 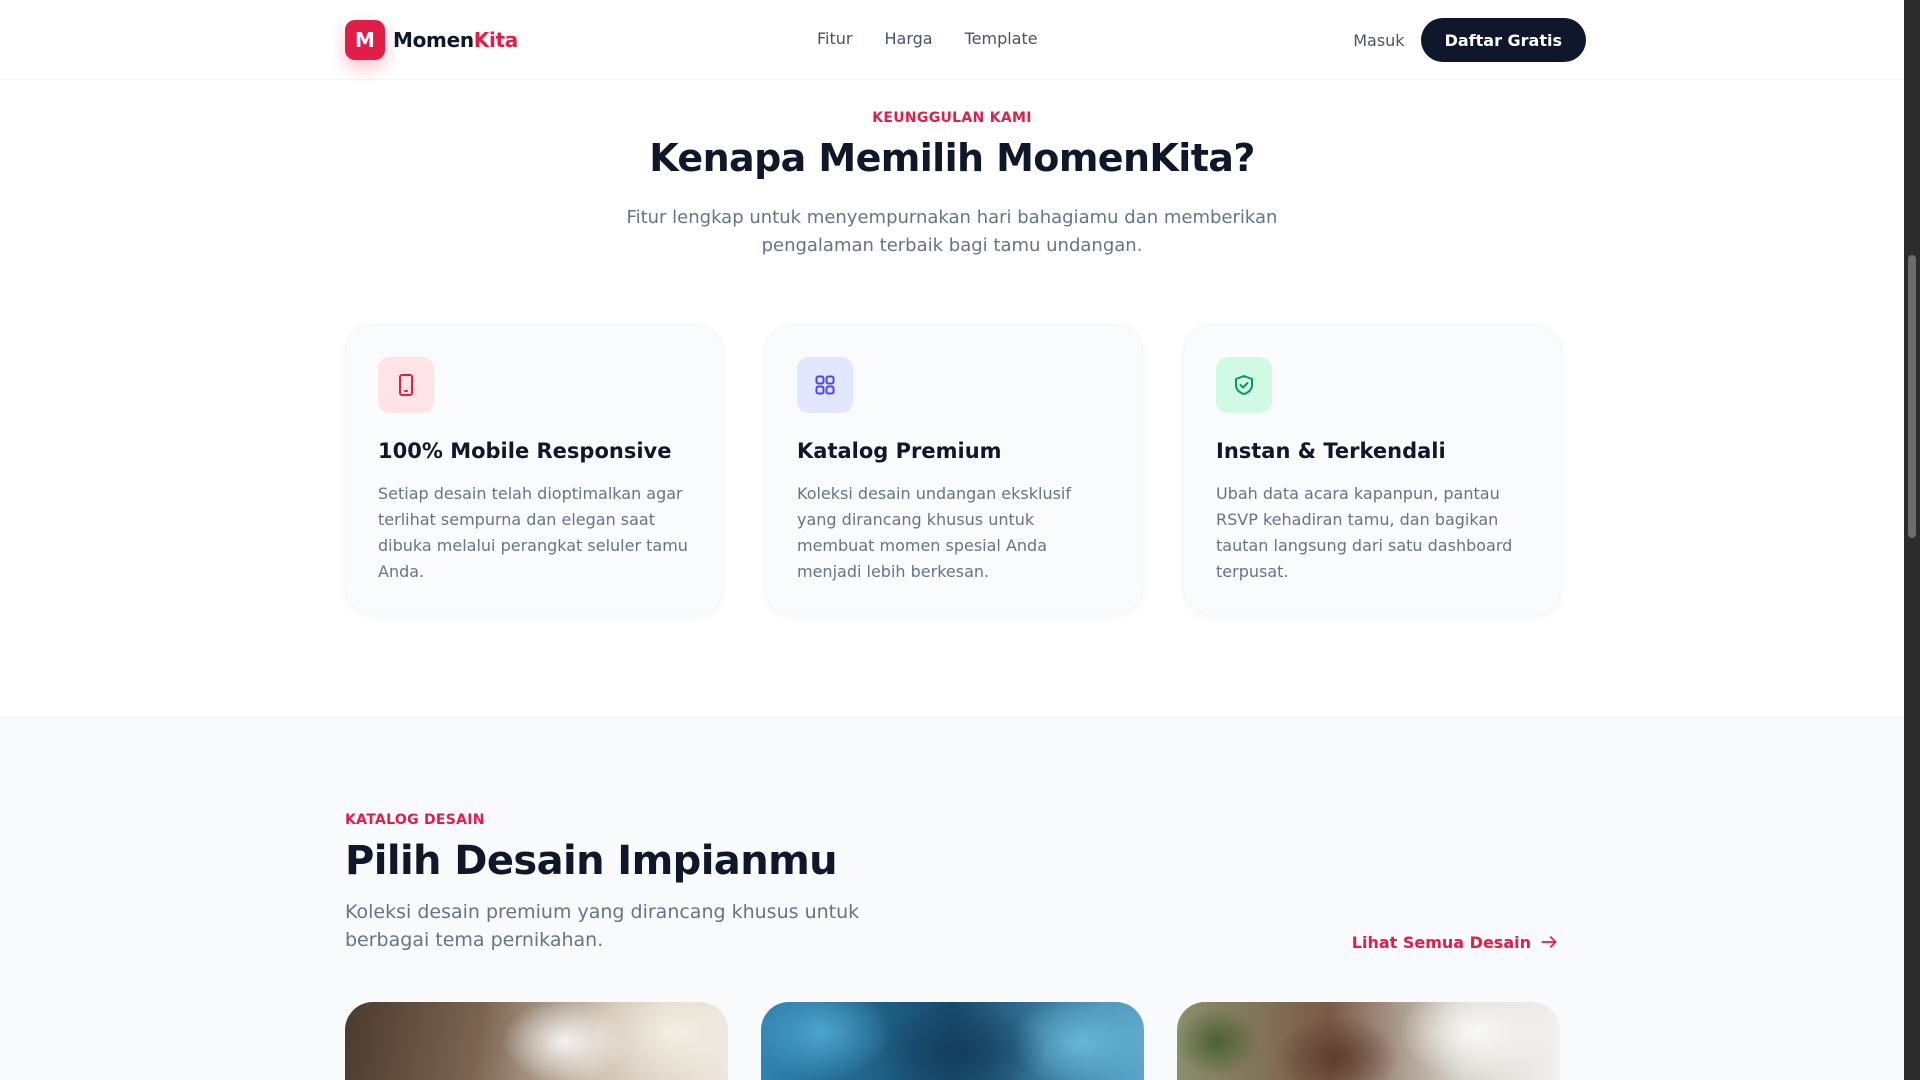 What do you see at coordinates (1441, 942) in the screenshot?
I see `see-all-label: Lihat Semua Desain` at bounding box center [1441, 942].